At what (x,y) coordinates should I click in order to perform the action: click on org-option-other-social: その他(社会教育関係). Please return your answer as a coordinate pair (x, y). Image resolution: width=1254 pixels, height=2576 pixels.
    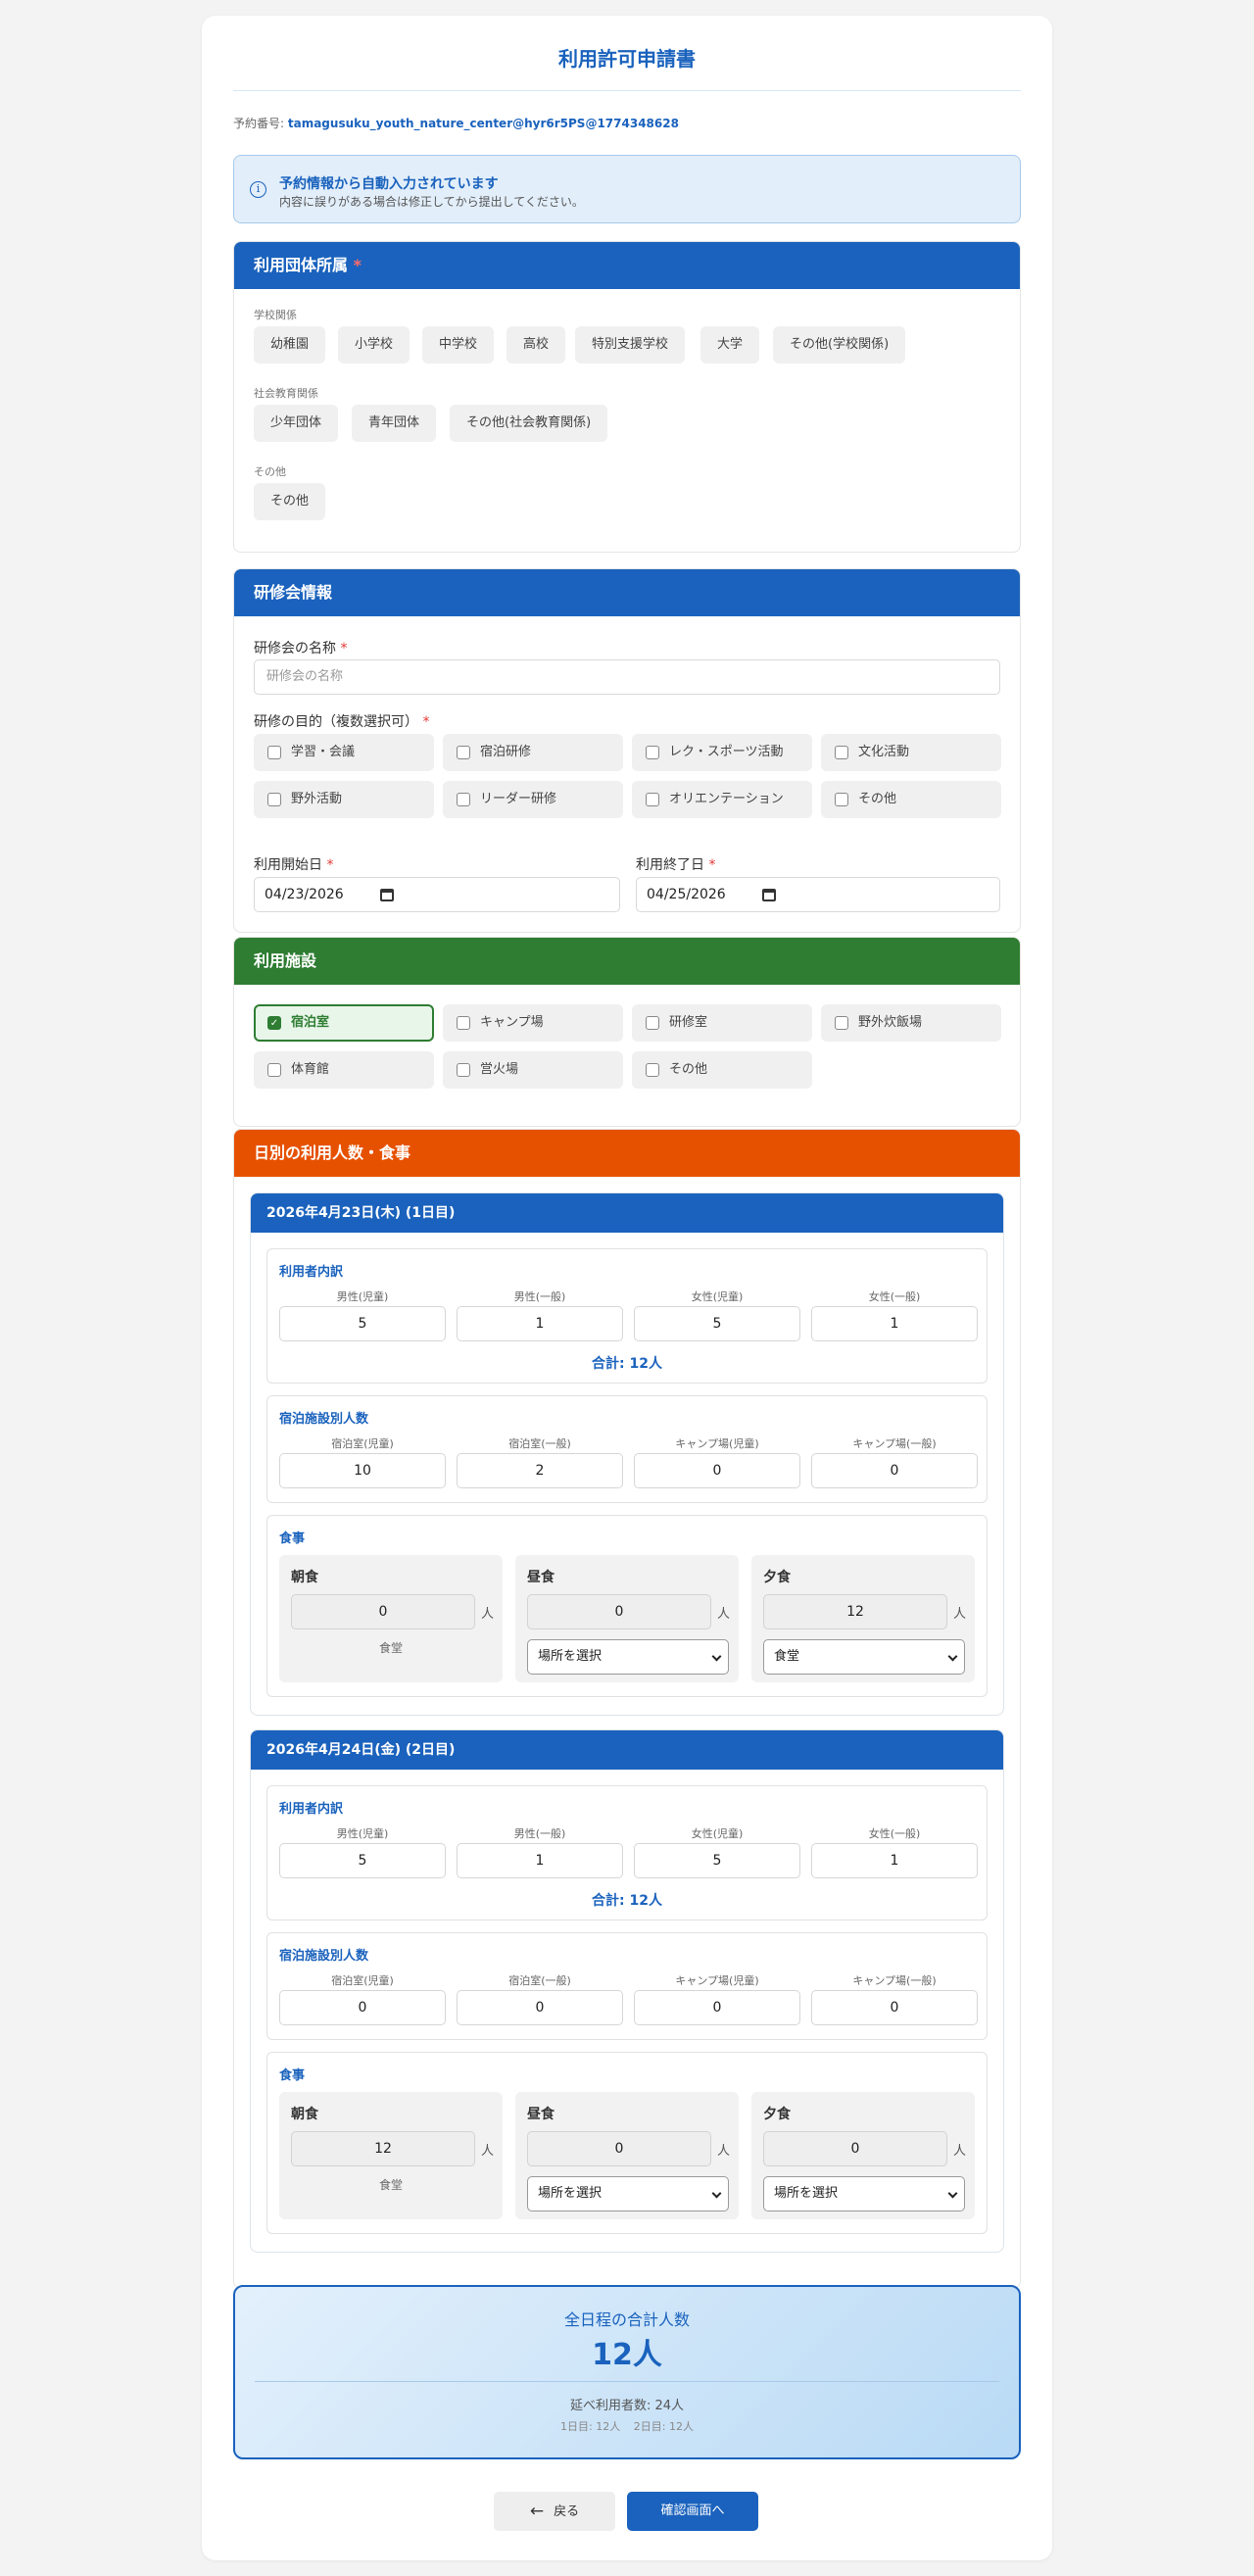
    Looking at the image, I should click on (529, 423).